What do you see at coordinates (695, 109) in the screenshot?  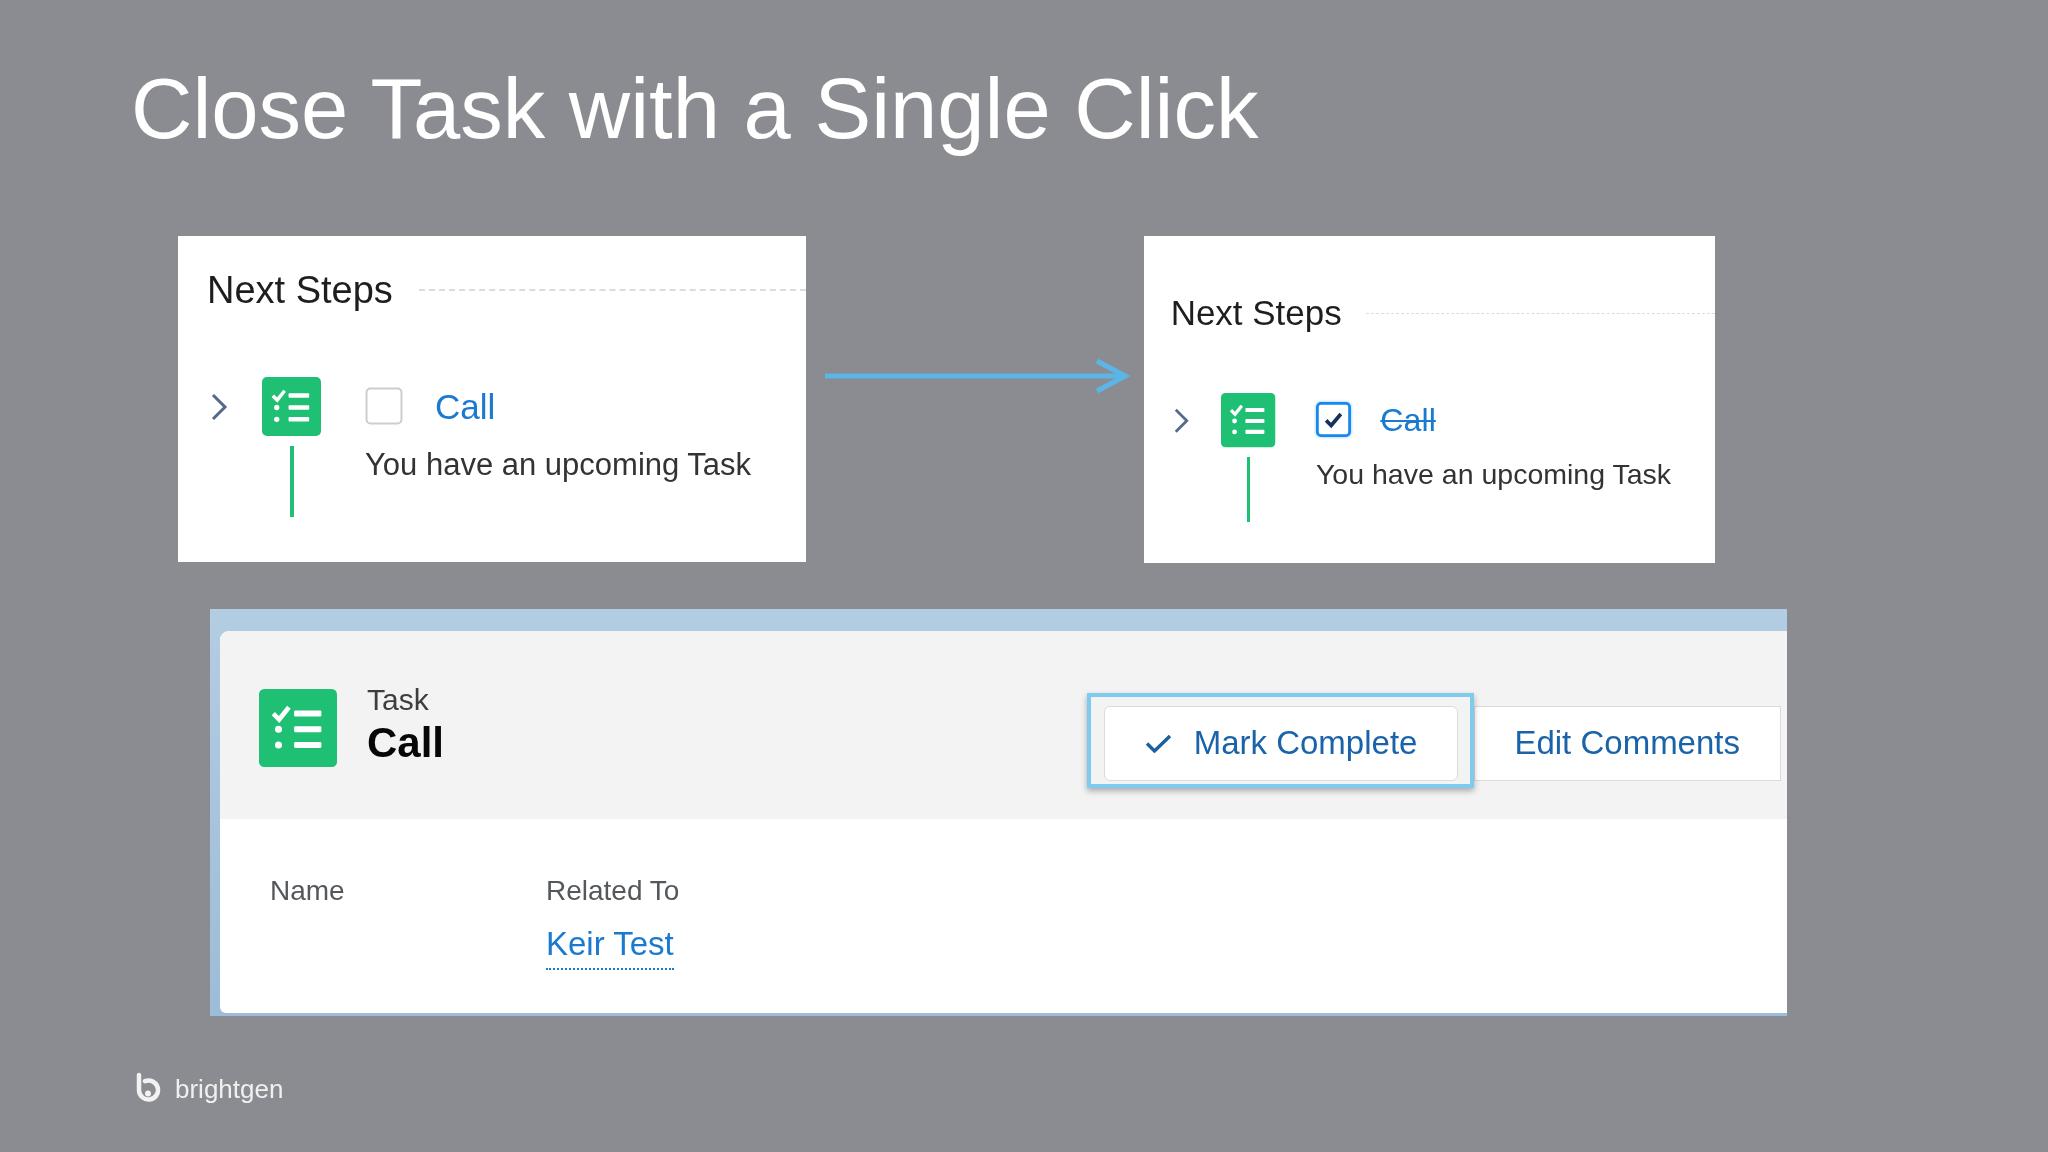 I see `slide-title: Close Task with a Single Click` at bounding box center [695, 109].